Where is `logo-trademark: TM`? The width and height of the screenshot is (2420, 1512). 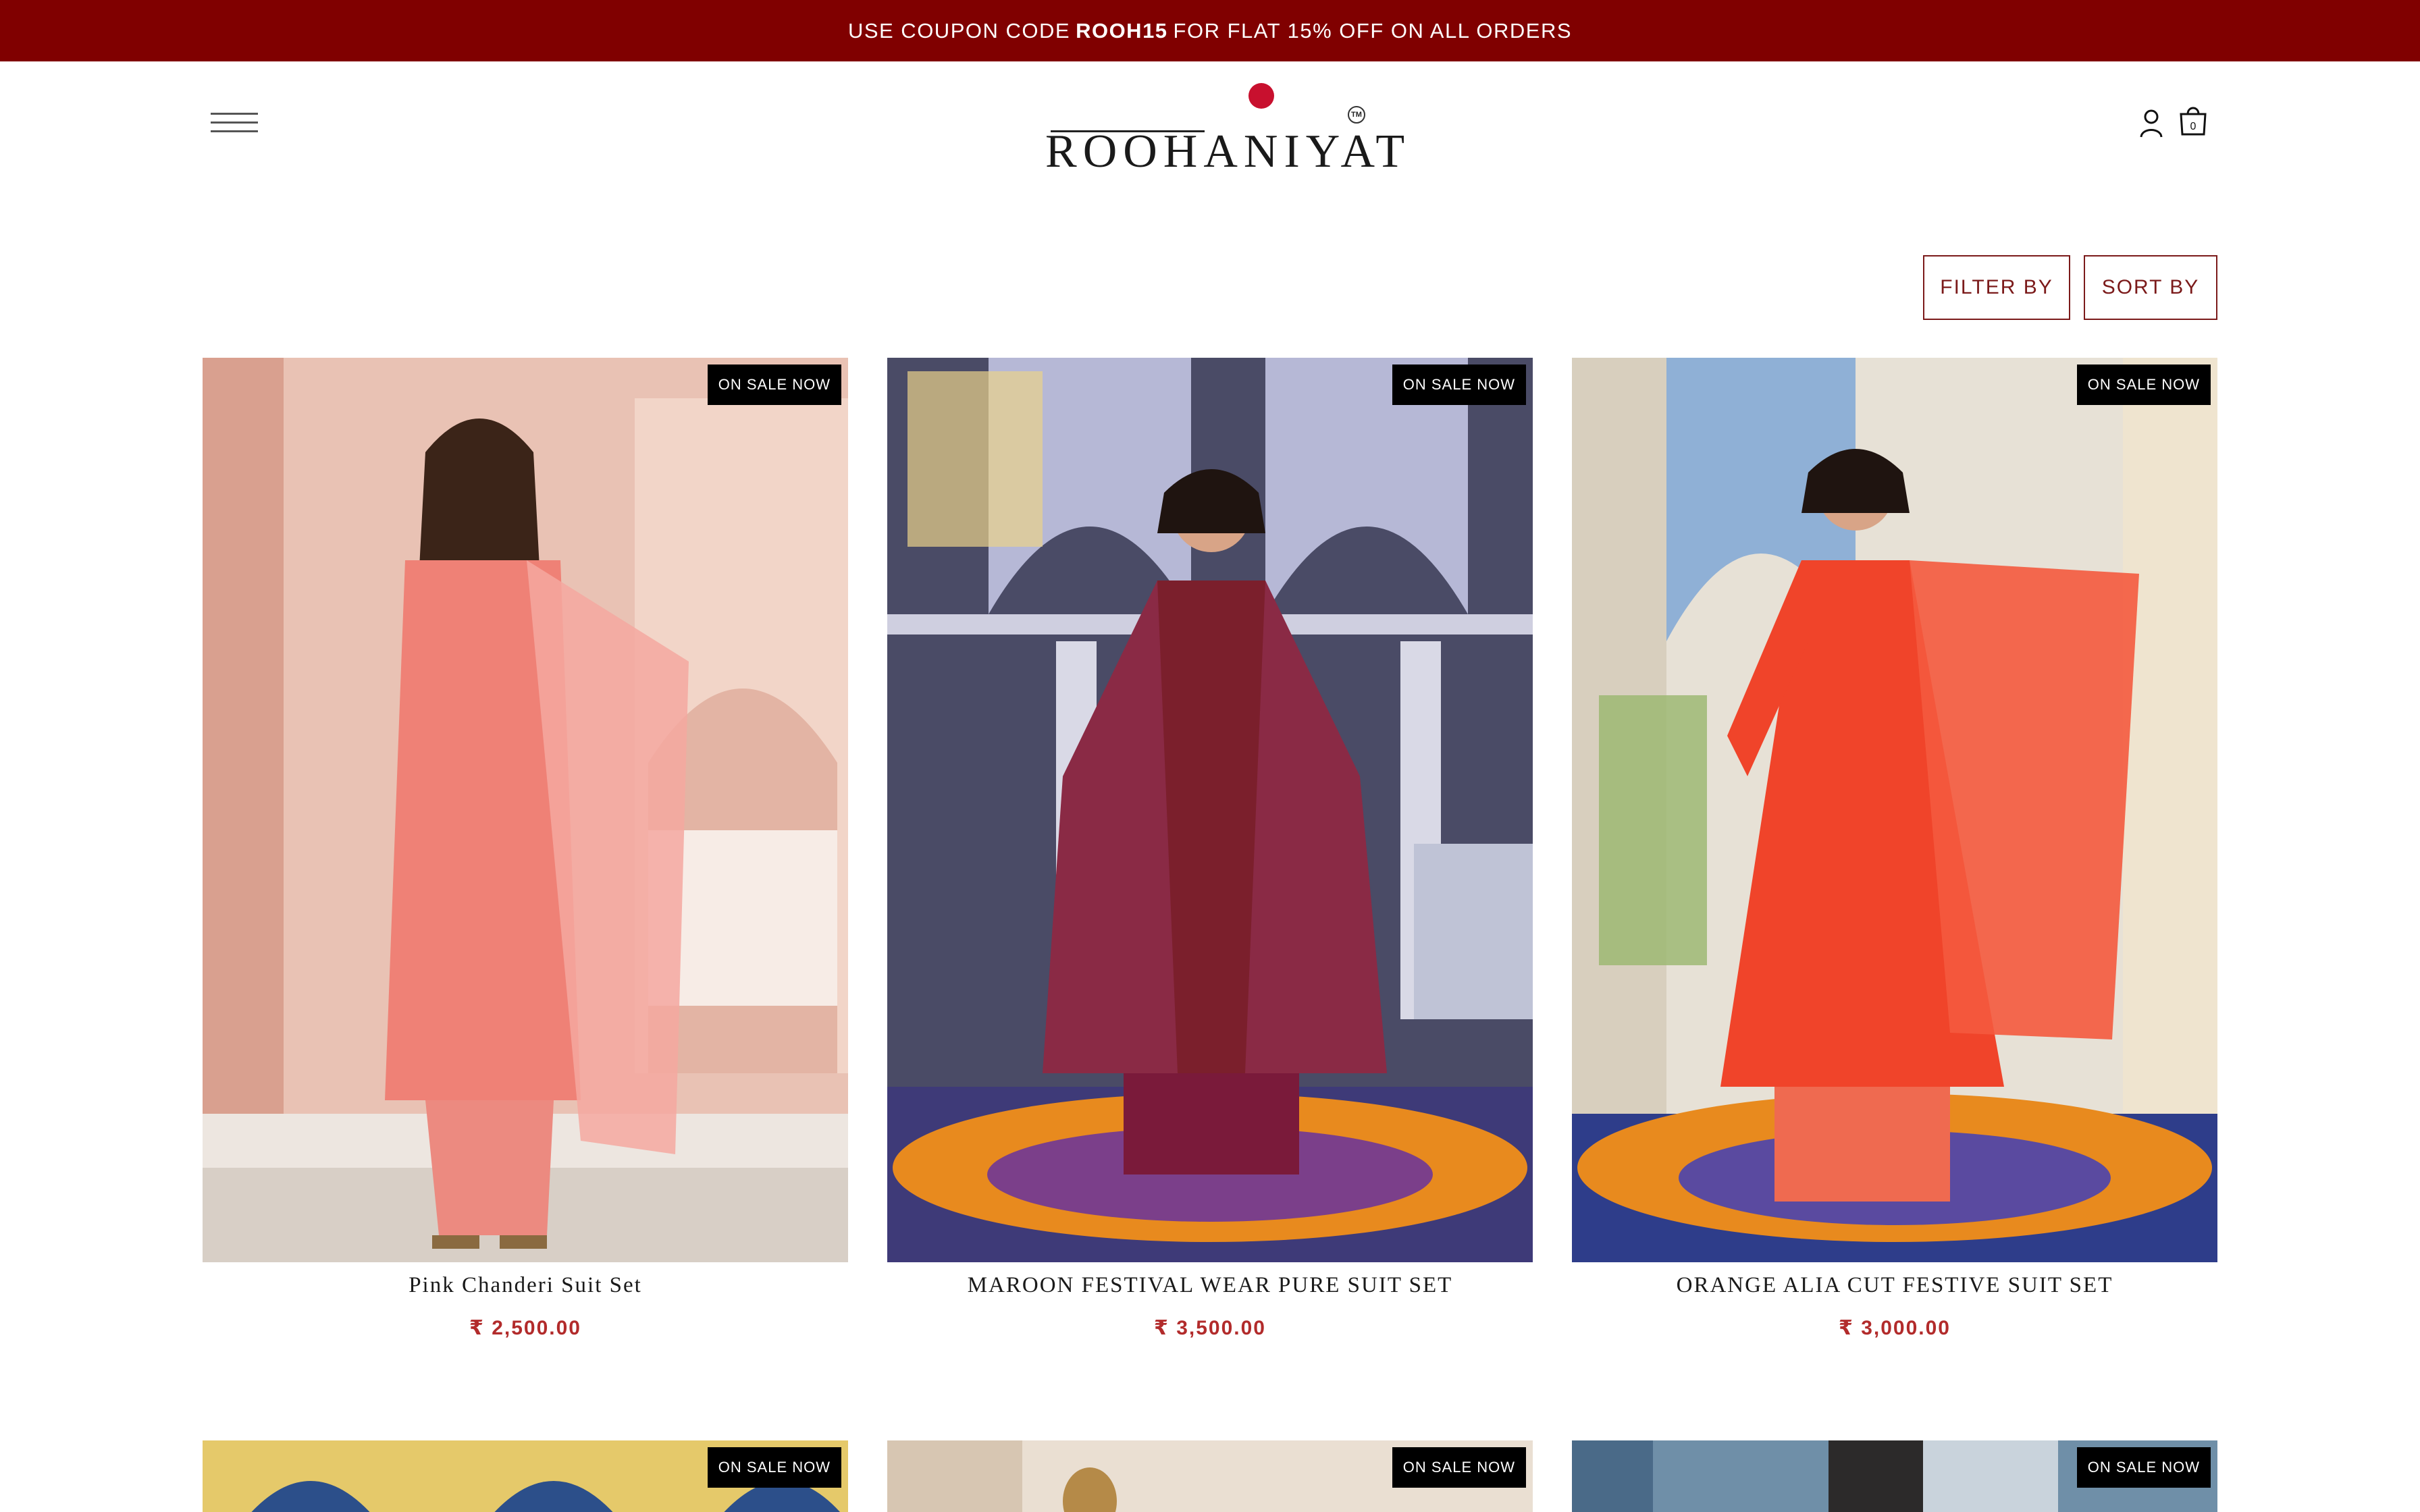
logo-trademark: TM is located at coordinates (1356, 115).